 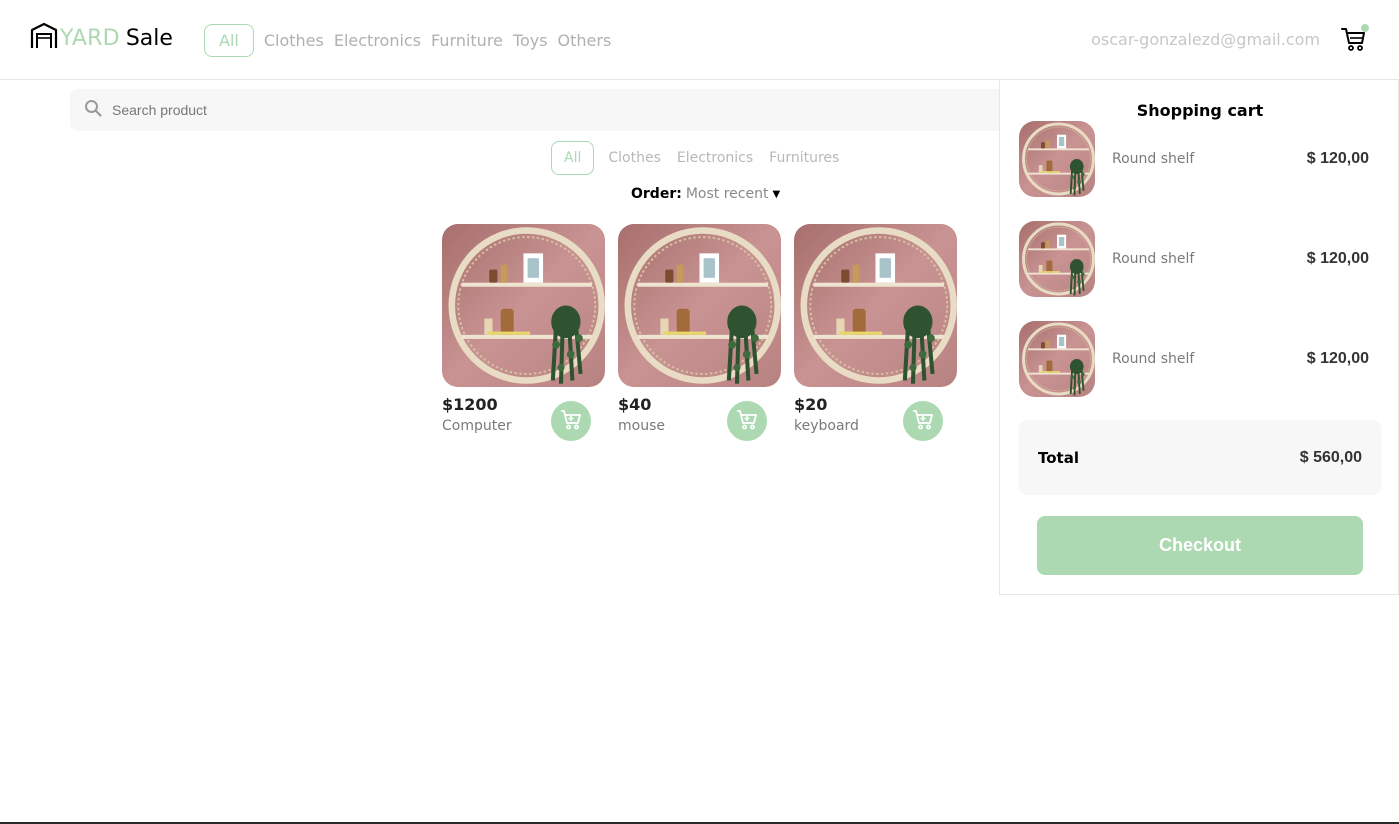 I want to click on filter-tab-all: All, so click(x=573, y=158).